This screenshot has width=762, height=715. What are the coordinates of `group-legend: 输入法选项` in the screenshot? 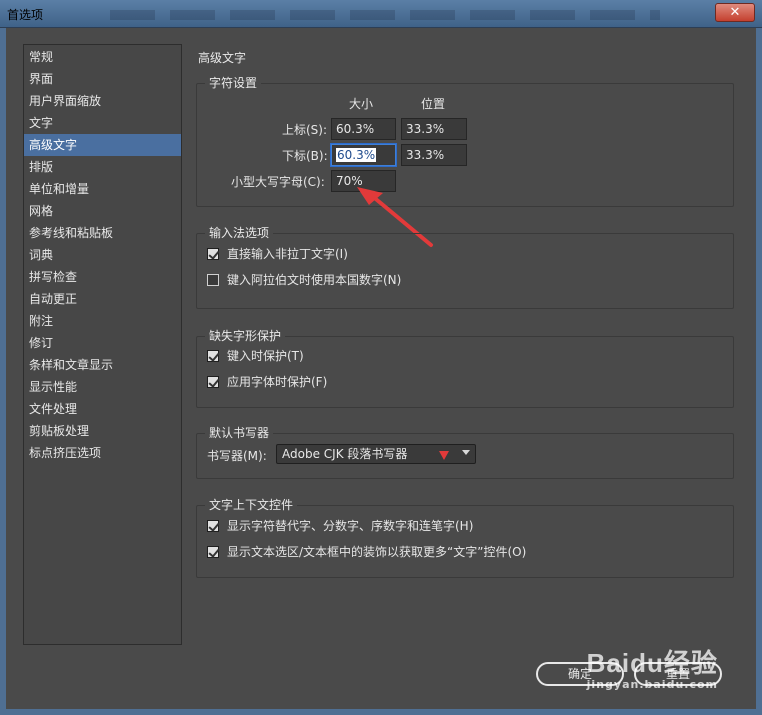 It's located at (239, 233).